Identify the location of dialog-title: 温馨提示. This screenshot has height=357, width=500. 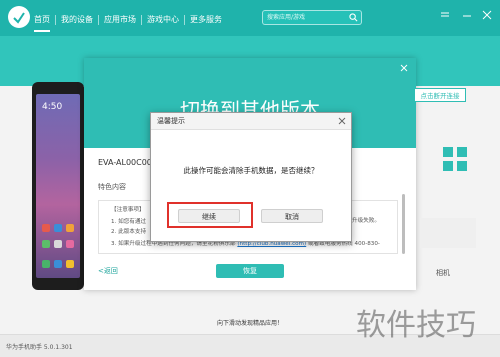
(171, 121).